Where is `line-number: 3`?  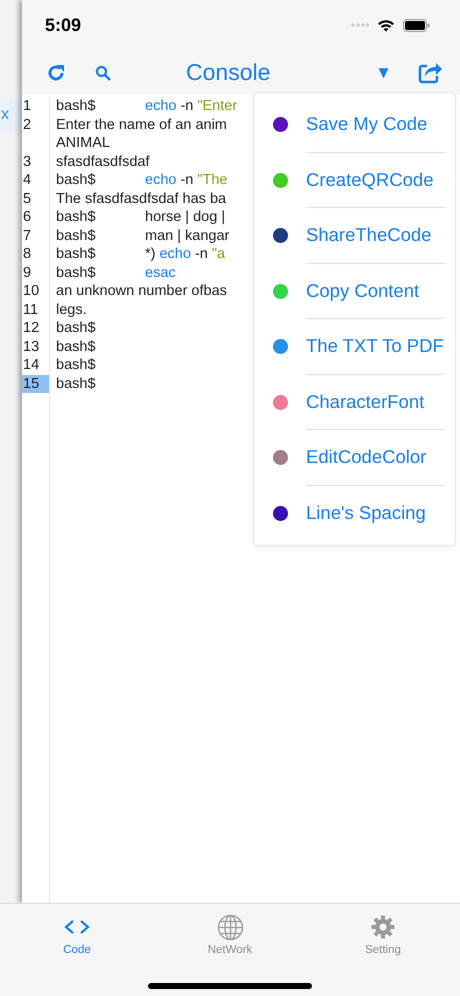
line-number: 3 is located at coordinates (27, 161).